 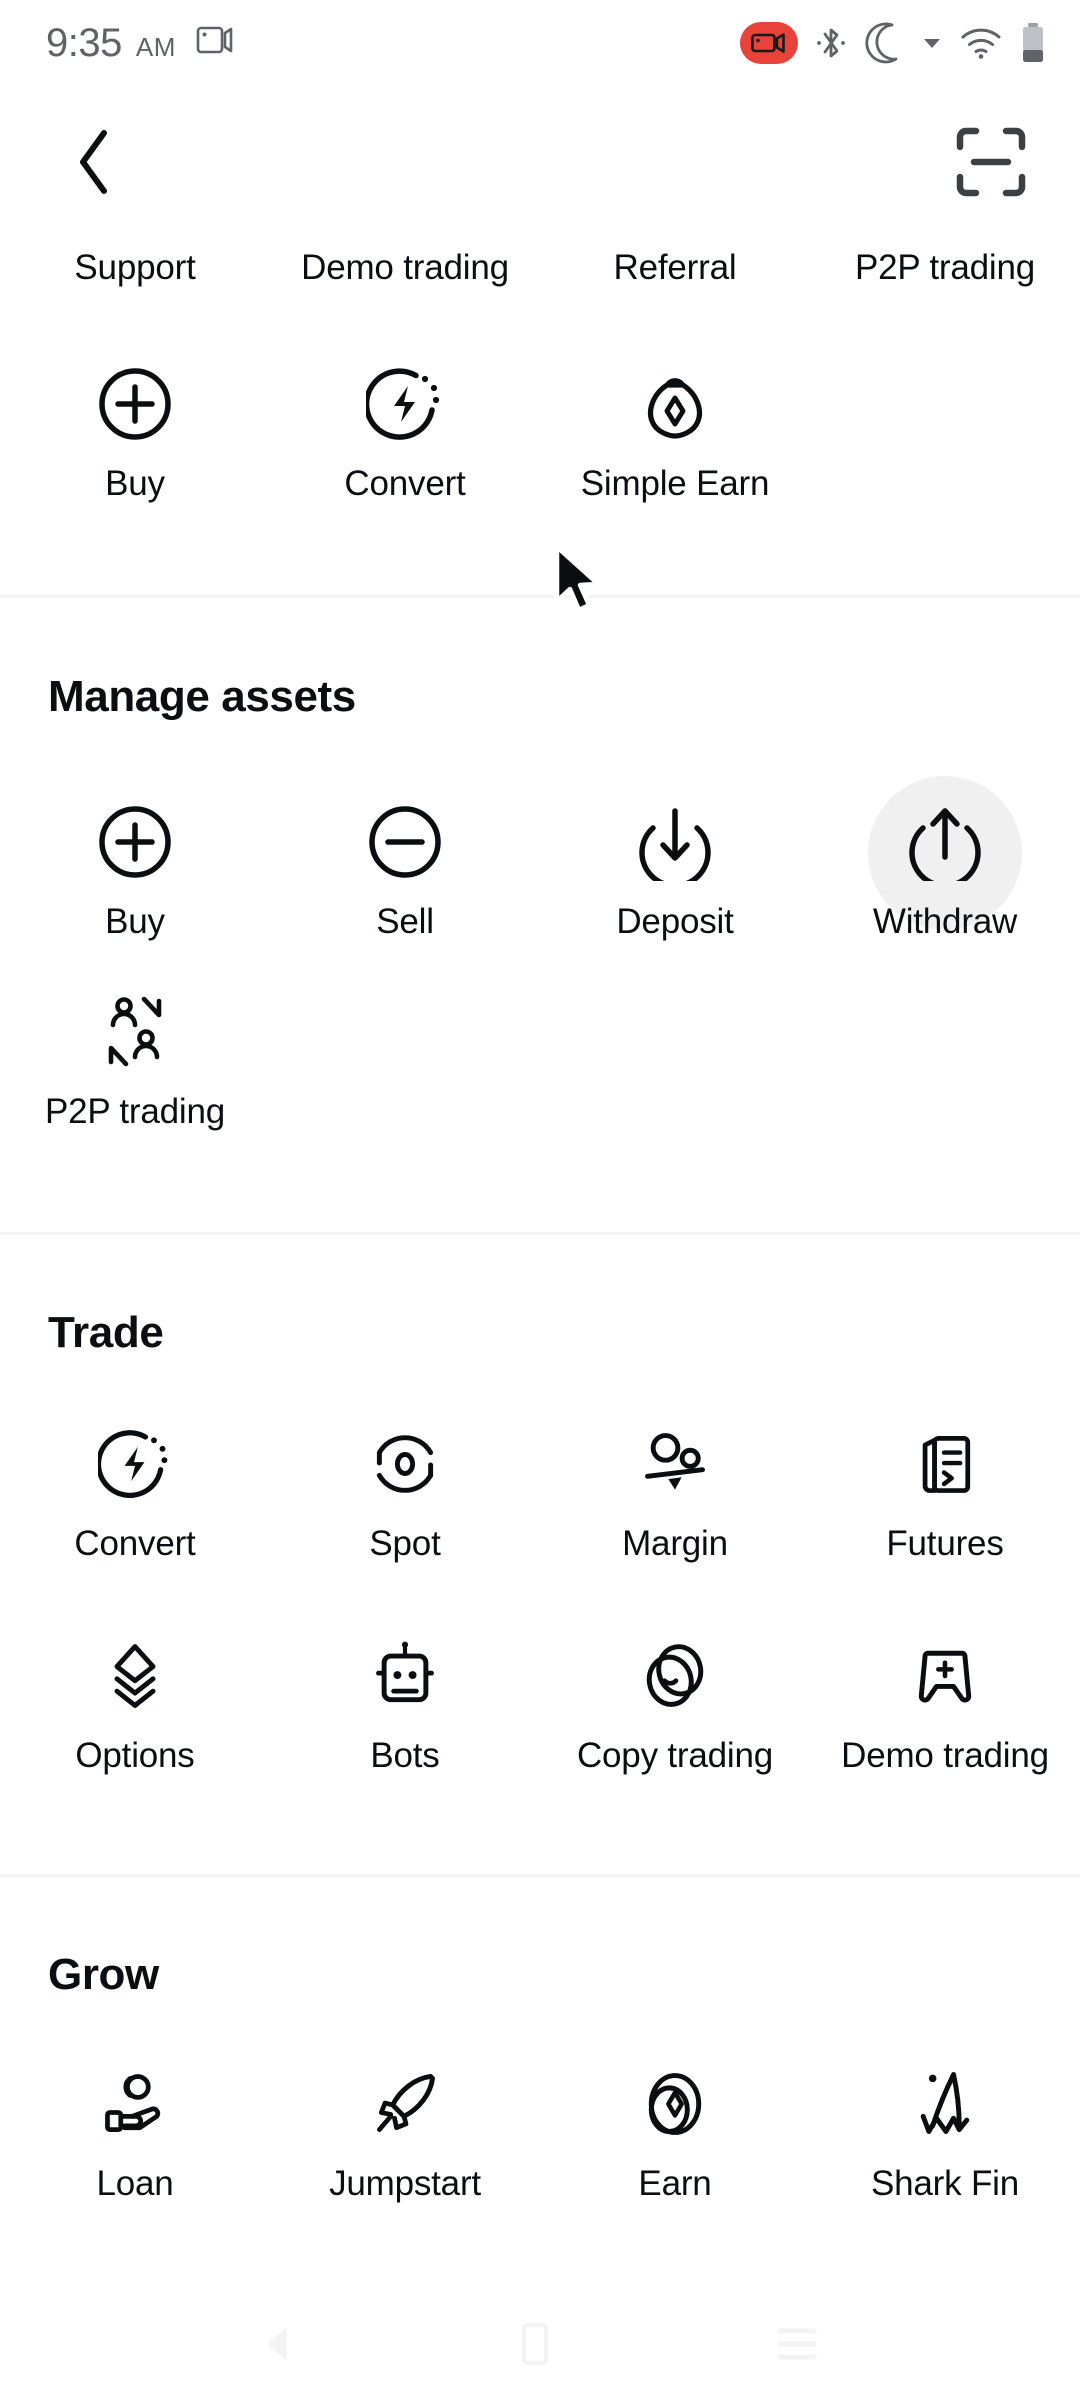 I want to click on trade-item-bots: Bots, so click(x=405, y=1700).